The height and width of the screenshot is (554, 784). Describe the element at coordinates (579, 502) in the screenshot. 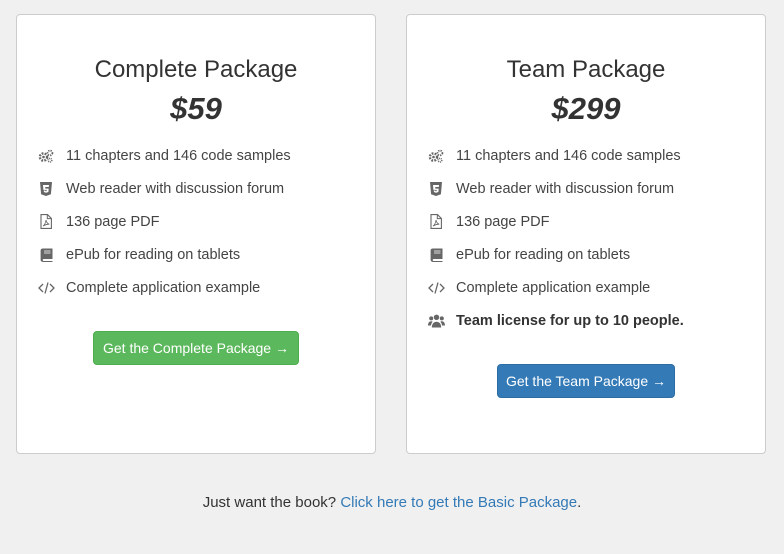

I see `footer-suffix: .` at that location.